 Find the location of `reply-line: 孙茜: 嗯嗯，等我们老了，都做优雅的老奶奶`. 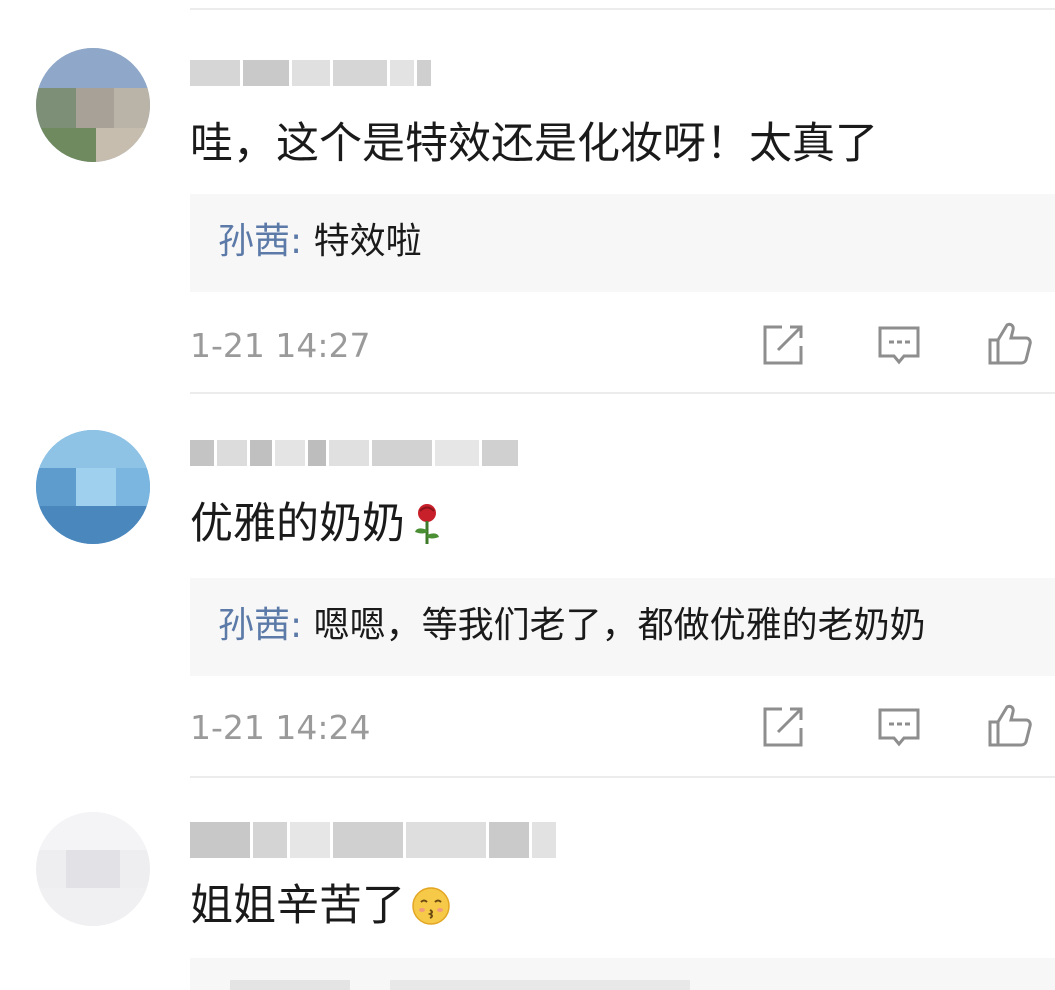

reply-line: 孙茜: 嗯嗯，等我们老了，都做优雅的老奶奶 is located at coordinates (572, 626).